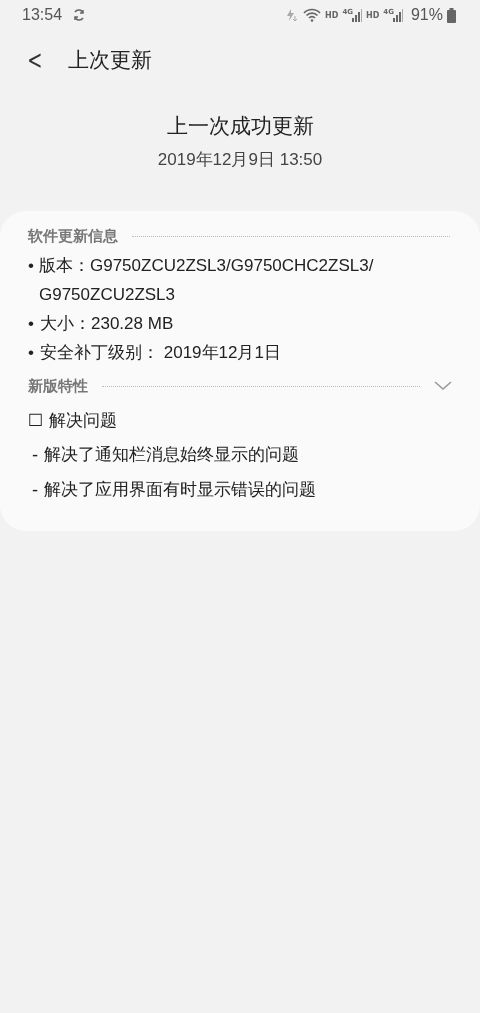 The image size is (480, 1013). What do you see at coordinates (58, 386) in the screenshot?
I see `section-title: 新版特性` at bounding box center [58, 386].